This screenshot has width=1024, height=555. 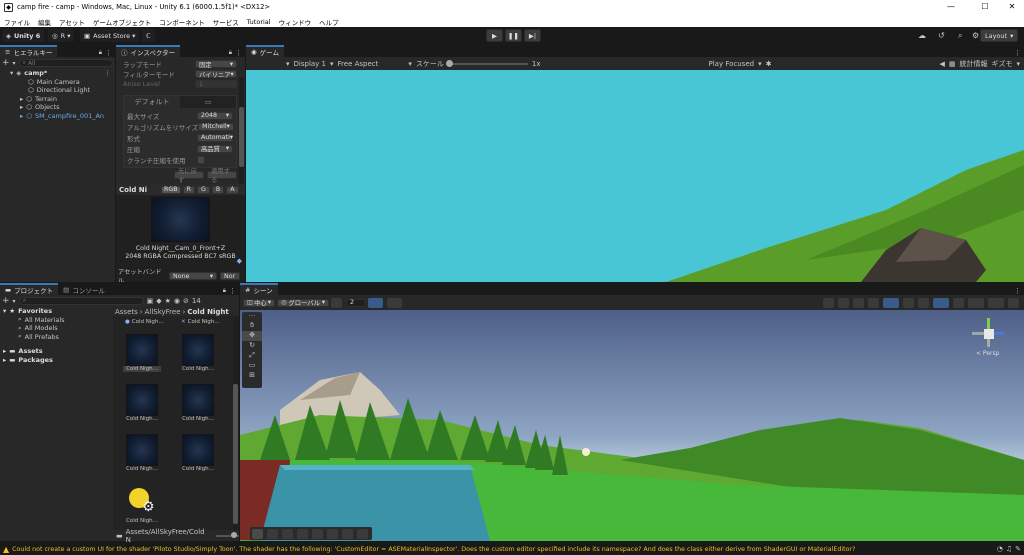 I want to click on breadcrumb-item: AllSkyFree, so click(x=163, y=312).